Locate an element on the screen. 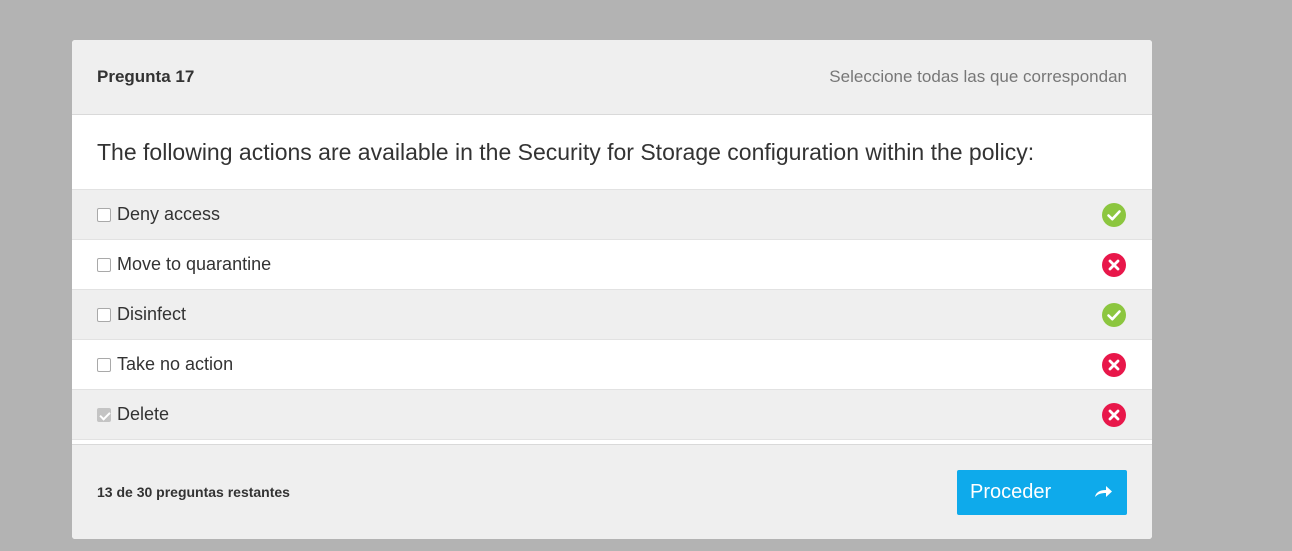 The image size is (1292, 551). question-number: Pregunta 17 is located at coordinates (146, 76).